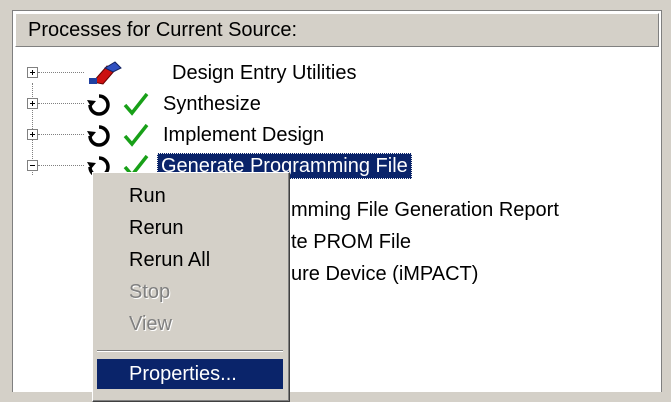  Describe the element at coordinates (150, 292) in the screenshot. I see `menu-item-stop: Stop` at that location.